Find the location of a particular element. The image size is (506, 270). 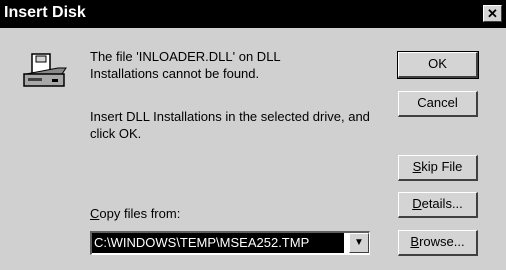

close-button: ✕ is located at coordinates (492, 13).